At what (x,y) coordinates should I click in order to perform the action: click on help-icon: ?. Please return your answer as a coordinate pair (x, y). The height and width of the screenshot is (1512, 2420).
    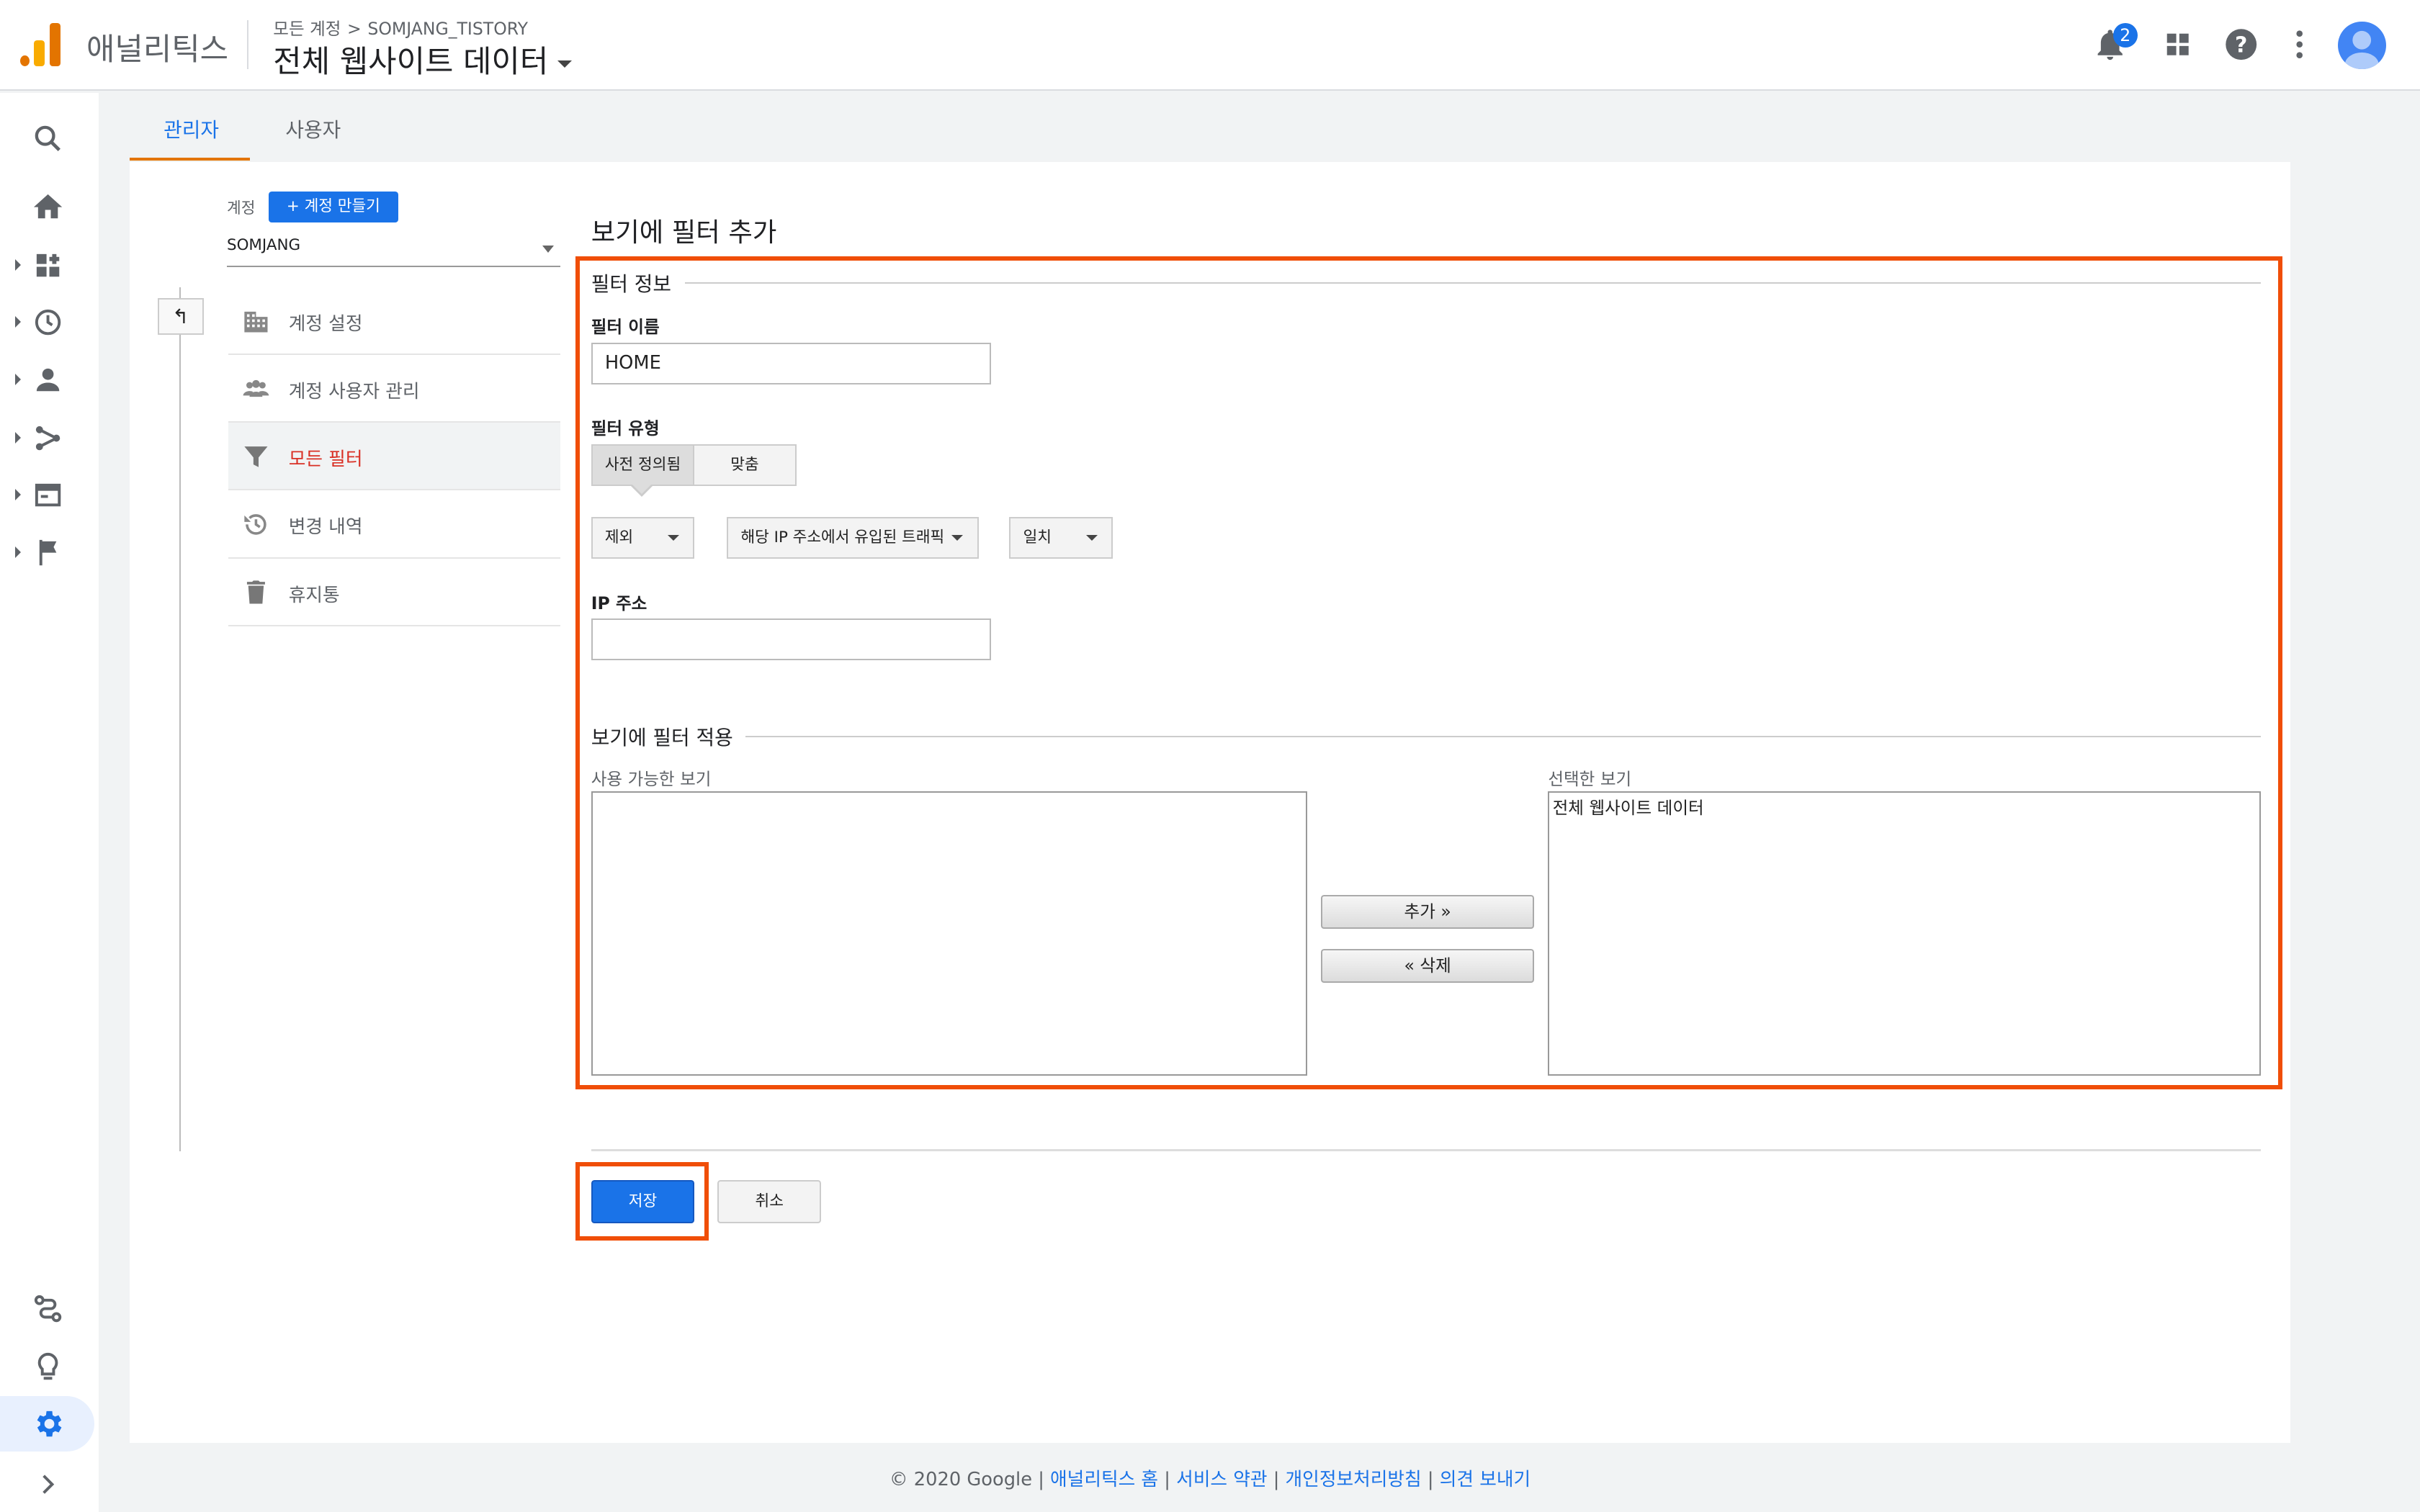
    Looking at the image, I should click on (2241, 44).